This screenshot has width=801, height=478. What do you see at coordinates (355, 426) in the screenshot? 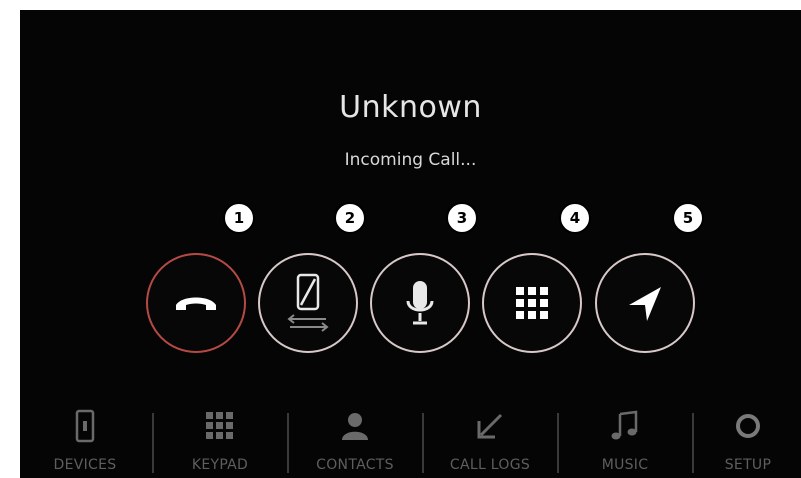
I see `contact-person-icon` at bounding box center [355, 426].